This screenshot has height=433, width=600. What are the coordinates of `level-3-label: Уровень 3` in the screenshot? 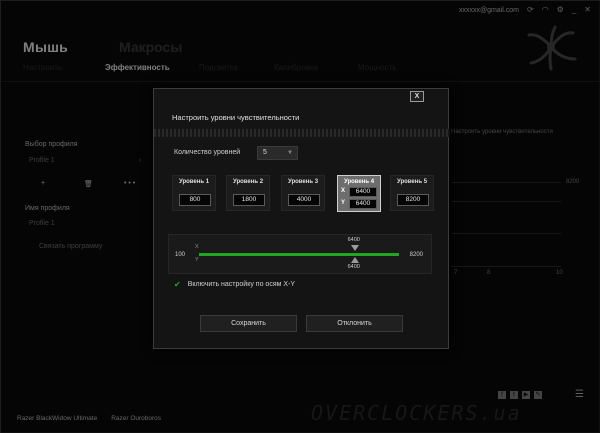 It's located at (303, 182).